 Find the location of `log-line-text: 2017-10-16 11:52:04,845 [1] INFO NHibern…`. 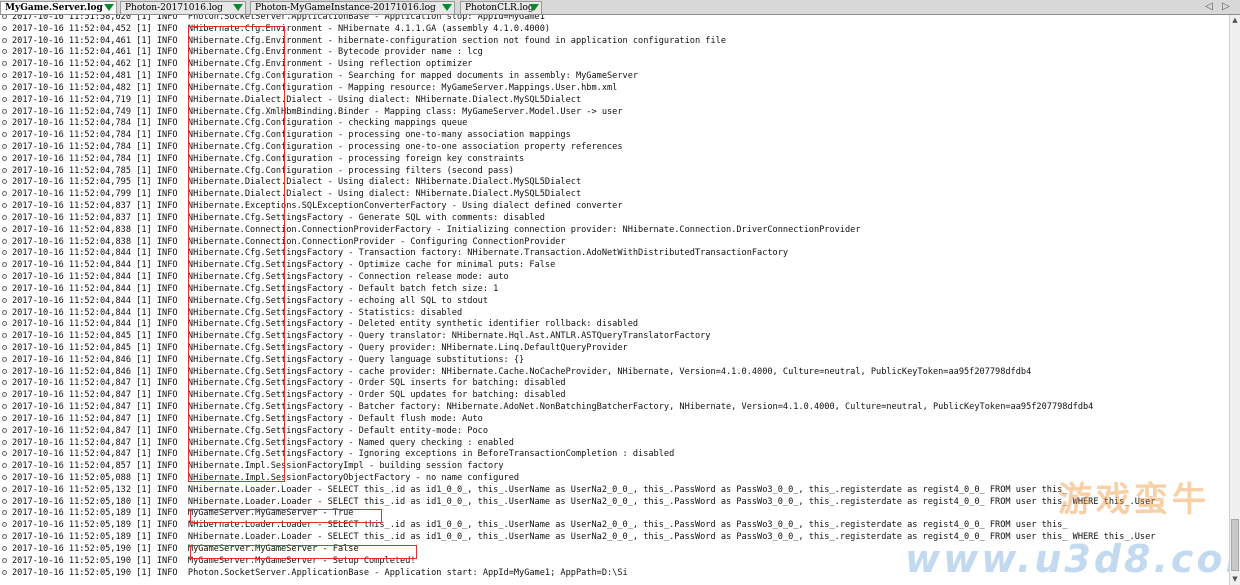

log-line-text: 2017-10-16 11:52:04,845 [1] INFO NHibern… is located at coordinates (361, 336).